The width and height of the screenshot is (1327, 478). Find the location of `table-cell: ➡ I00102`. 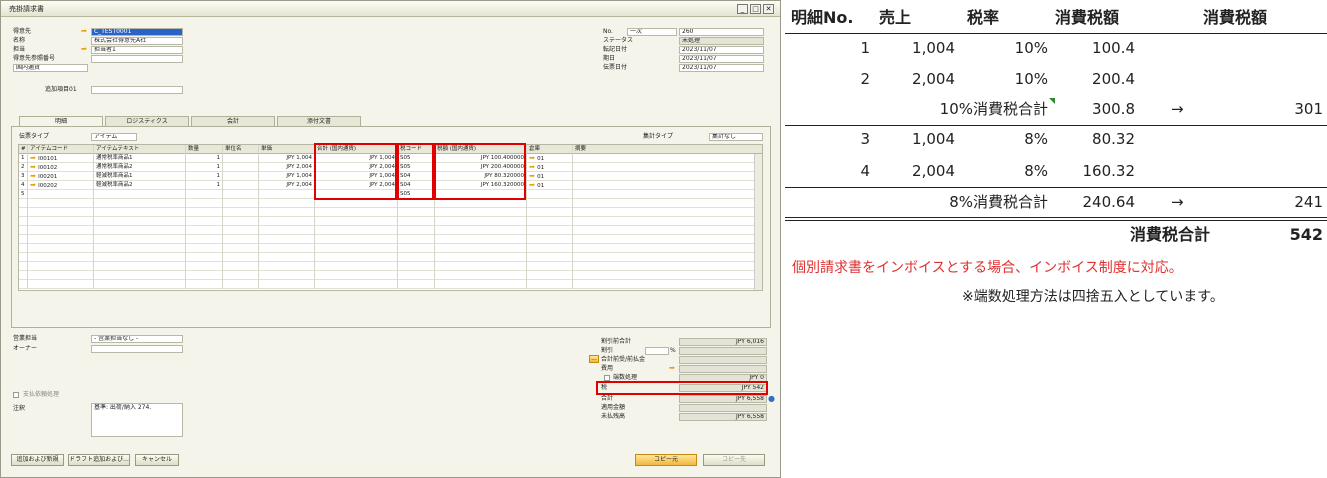

table-cell: ➡ I00102 is located at coordinates (61, 167).